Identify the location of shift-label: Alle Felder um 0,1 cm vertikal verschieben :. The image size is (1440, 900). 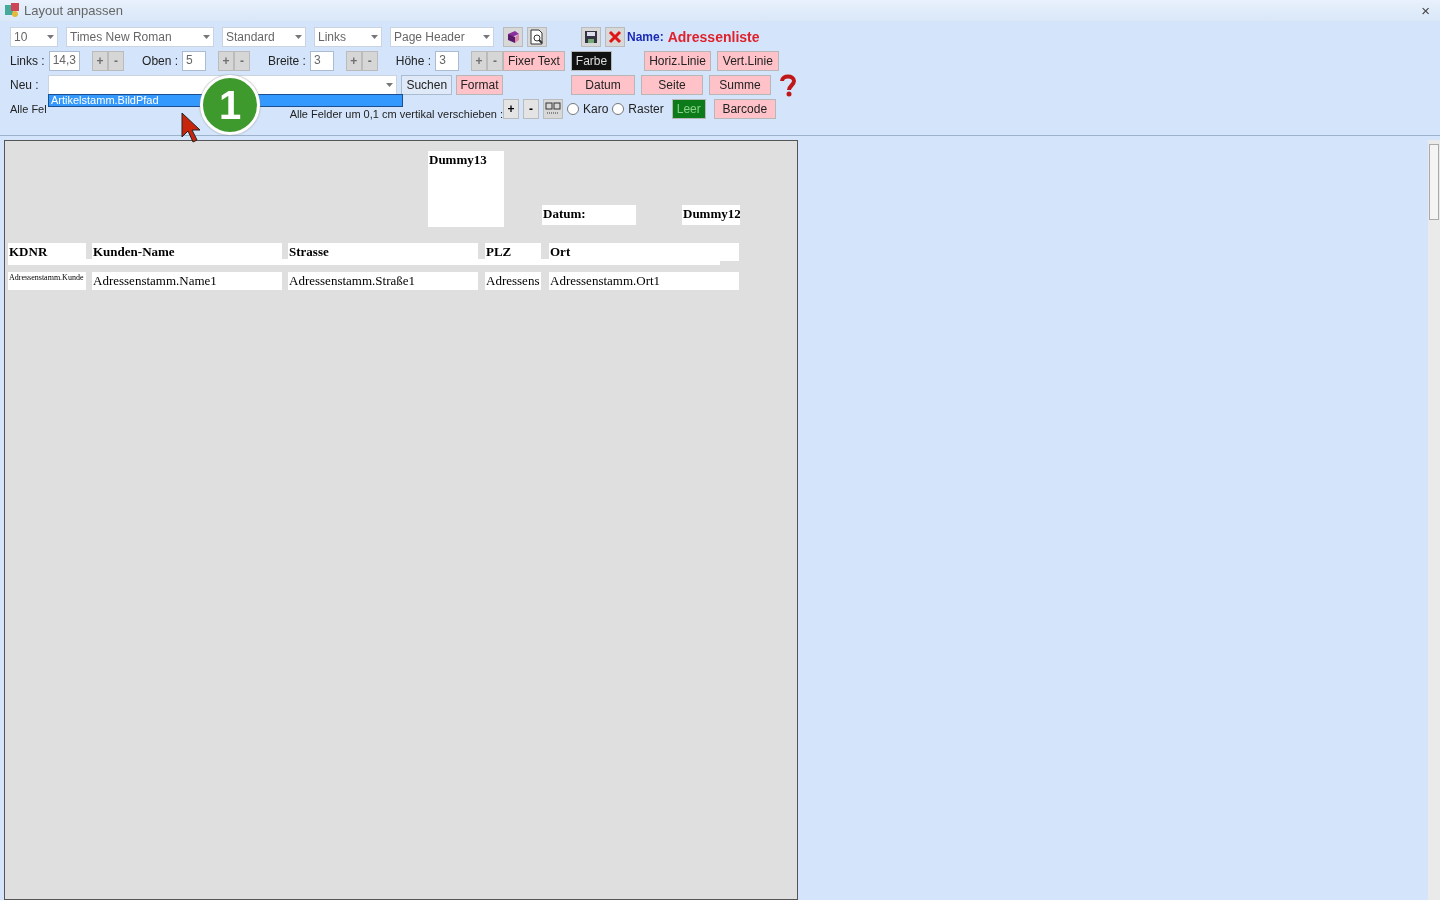
(396, 113).